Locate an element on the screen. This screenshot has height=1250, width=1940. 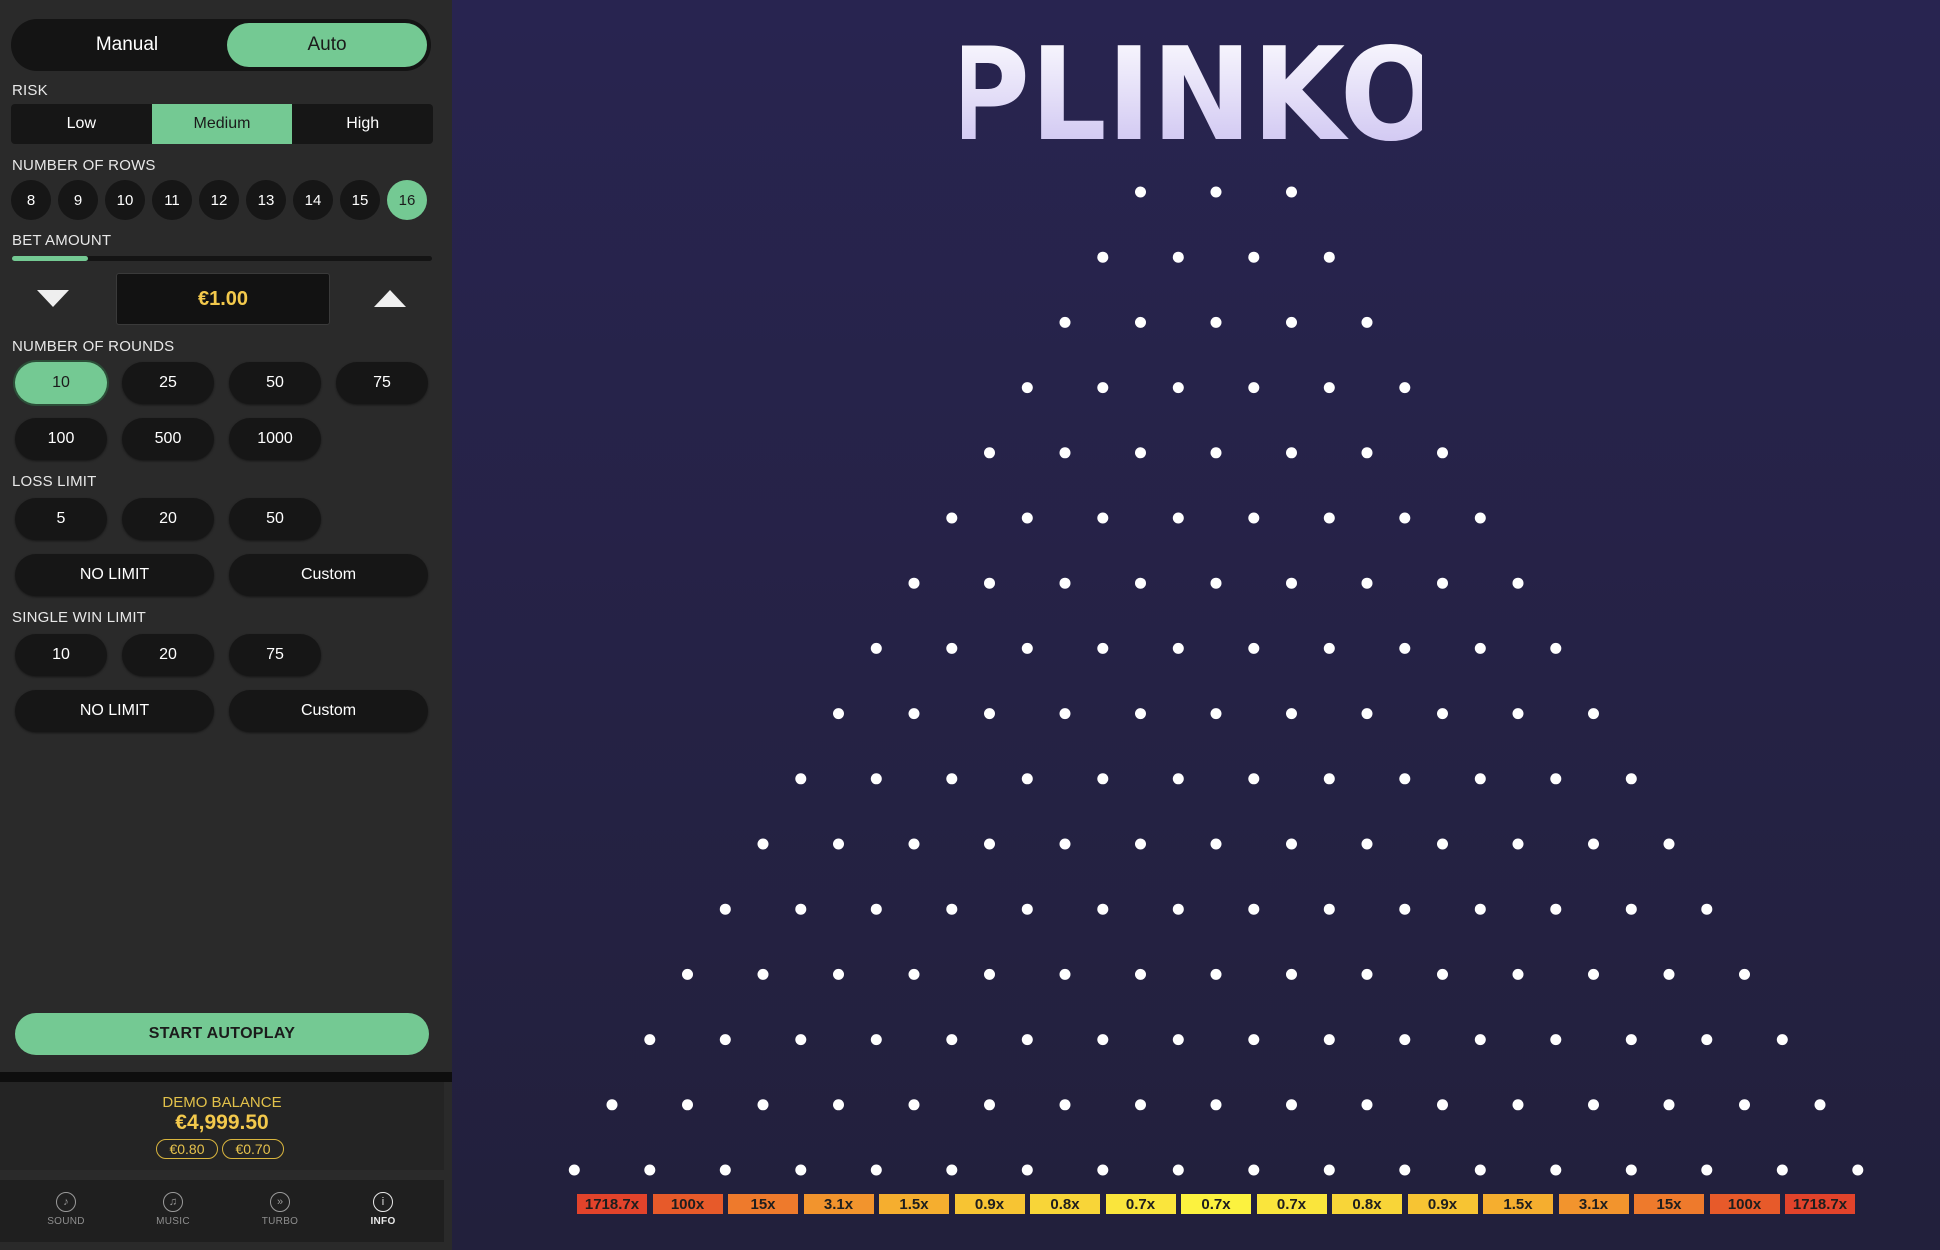
auto-mode-button: Auto is located at coordinates (327, 45).